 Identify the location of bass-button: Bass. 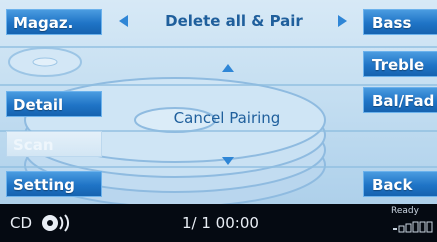
(400, 22).